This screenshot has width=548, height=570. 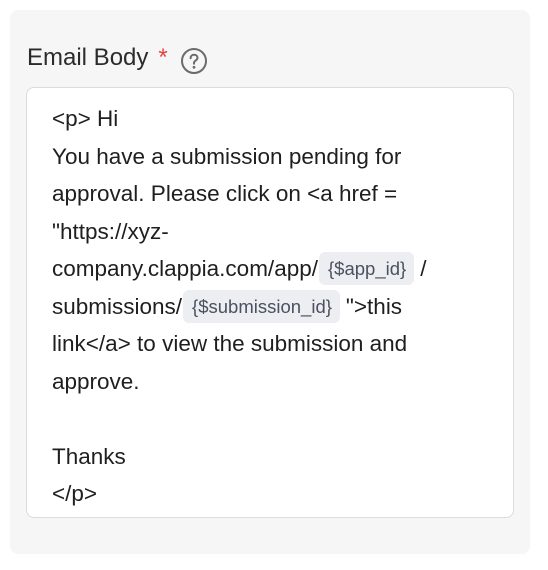 I want to click on editor-line: </p>, so click(x=75, y=493).